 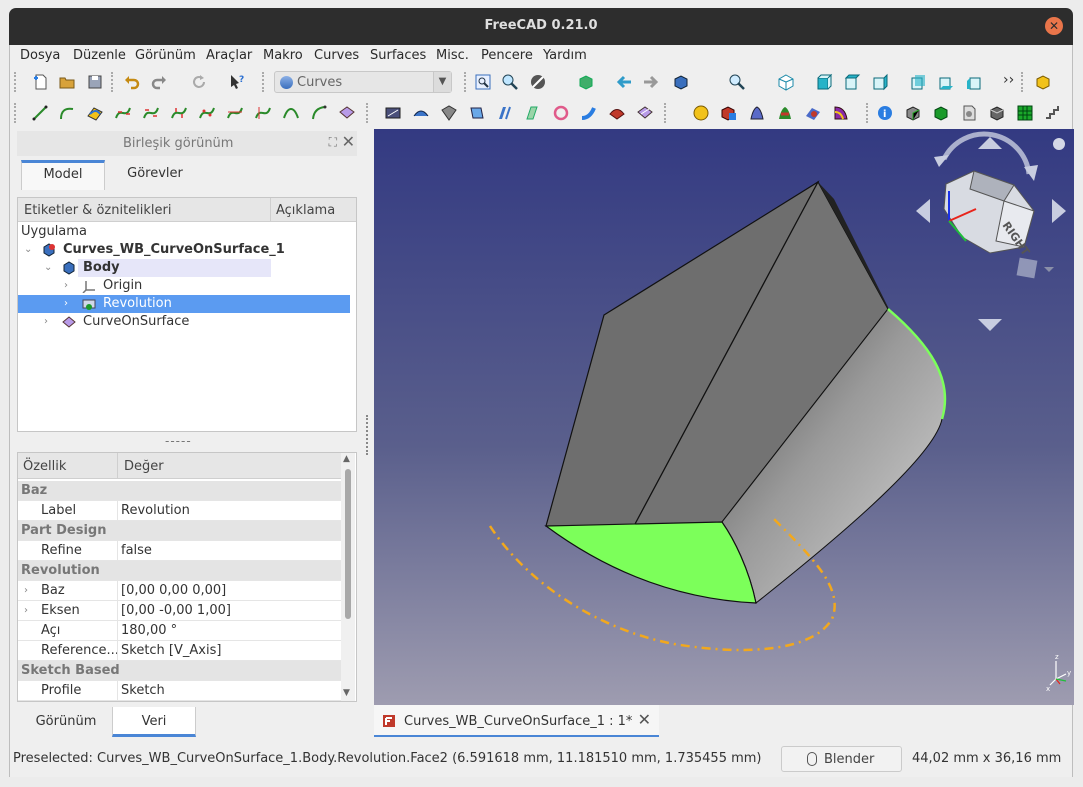 I want to click on prop-row-label: Label Revolution, so click(x=180, y=511).